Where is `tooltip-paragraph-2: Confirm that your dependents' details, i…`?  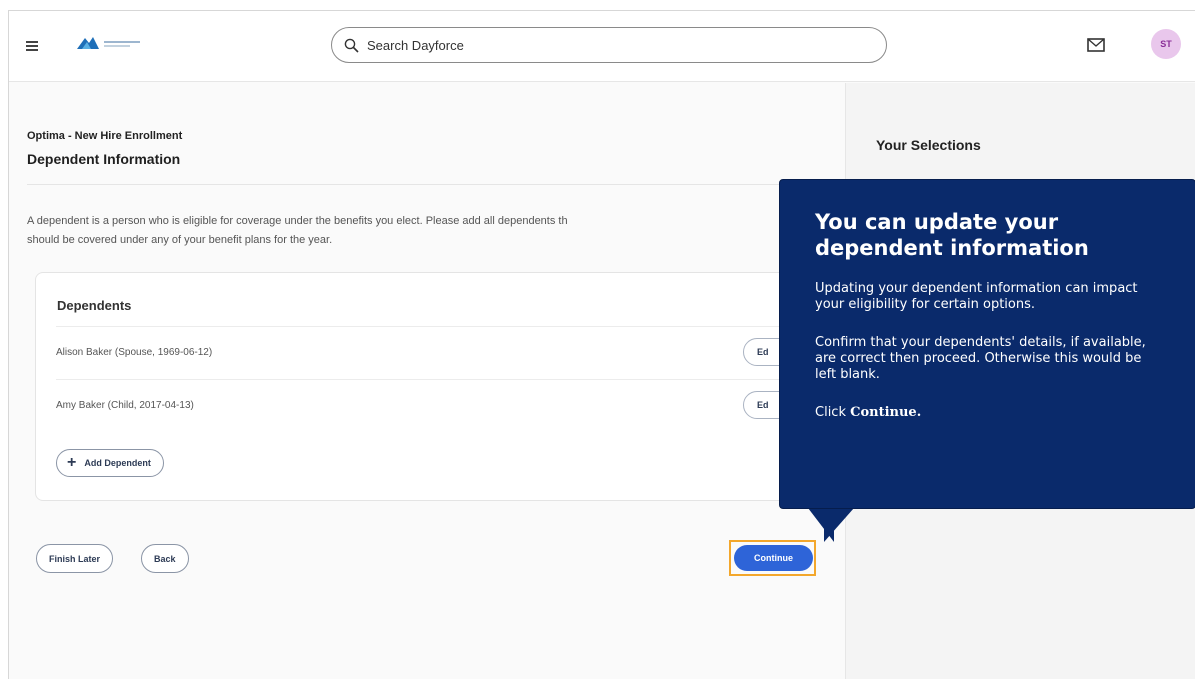
tooltip-paragraph-2: Confirm that your dependents' details, i… is located at coordinates (980, 358).